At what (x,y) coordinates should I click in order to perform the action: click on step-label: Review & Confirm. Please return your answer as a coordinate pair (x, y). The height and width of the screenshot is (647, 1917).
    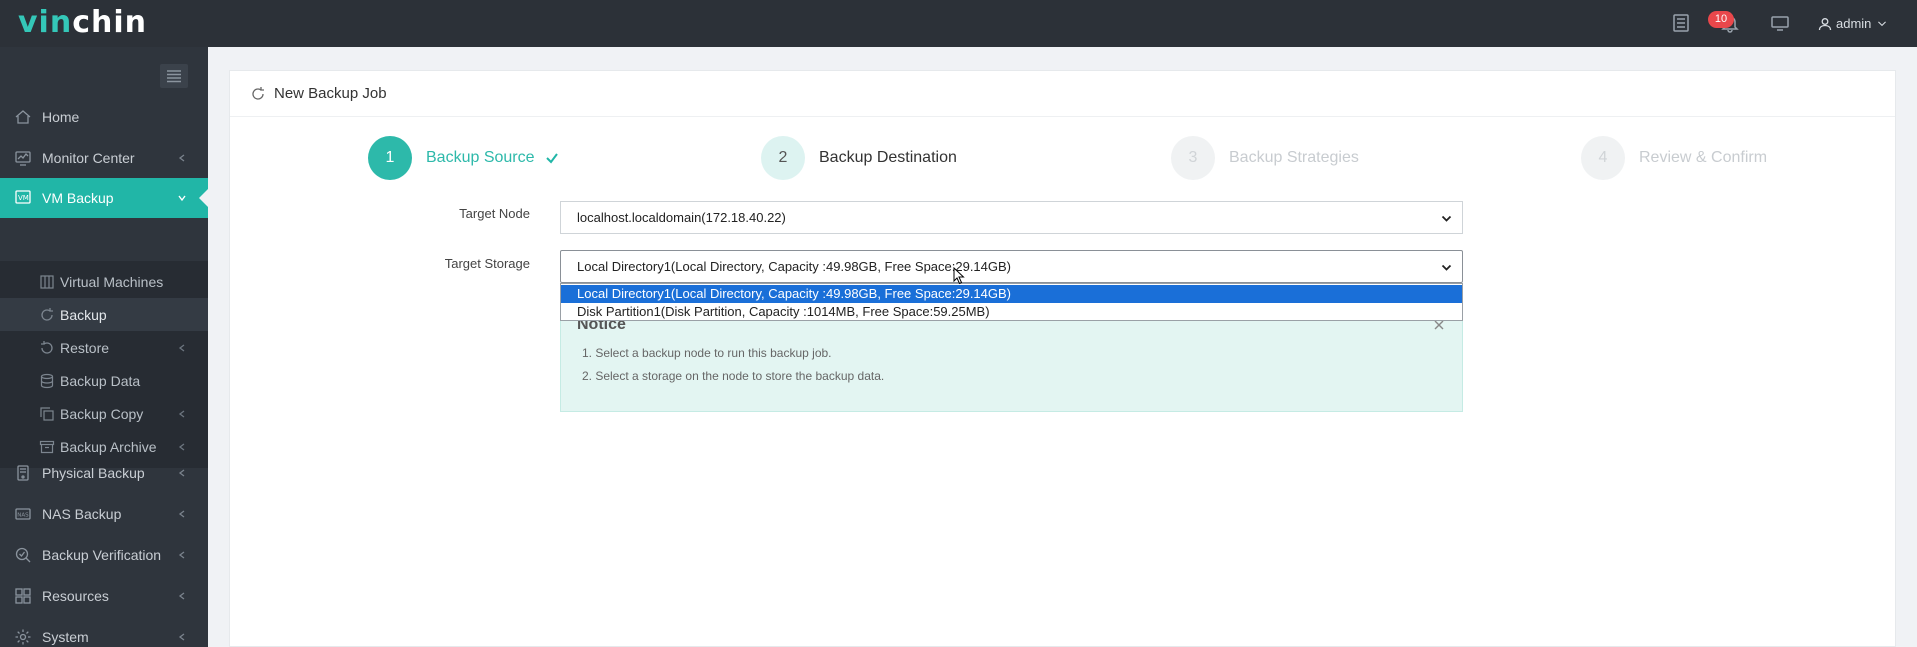
    Looking at the image, I should click on (1703, 157).